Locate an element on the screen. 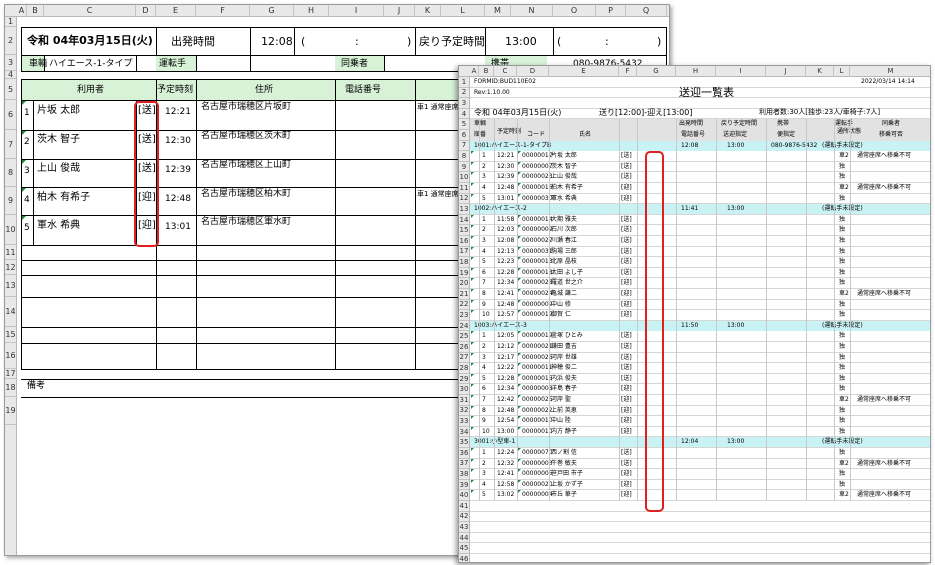 This screenshot has height=565, width=935. row-header-20: 20 is located at coordinates (464, 283).